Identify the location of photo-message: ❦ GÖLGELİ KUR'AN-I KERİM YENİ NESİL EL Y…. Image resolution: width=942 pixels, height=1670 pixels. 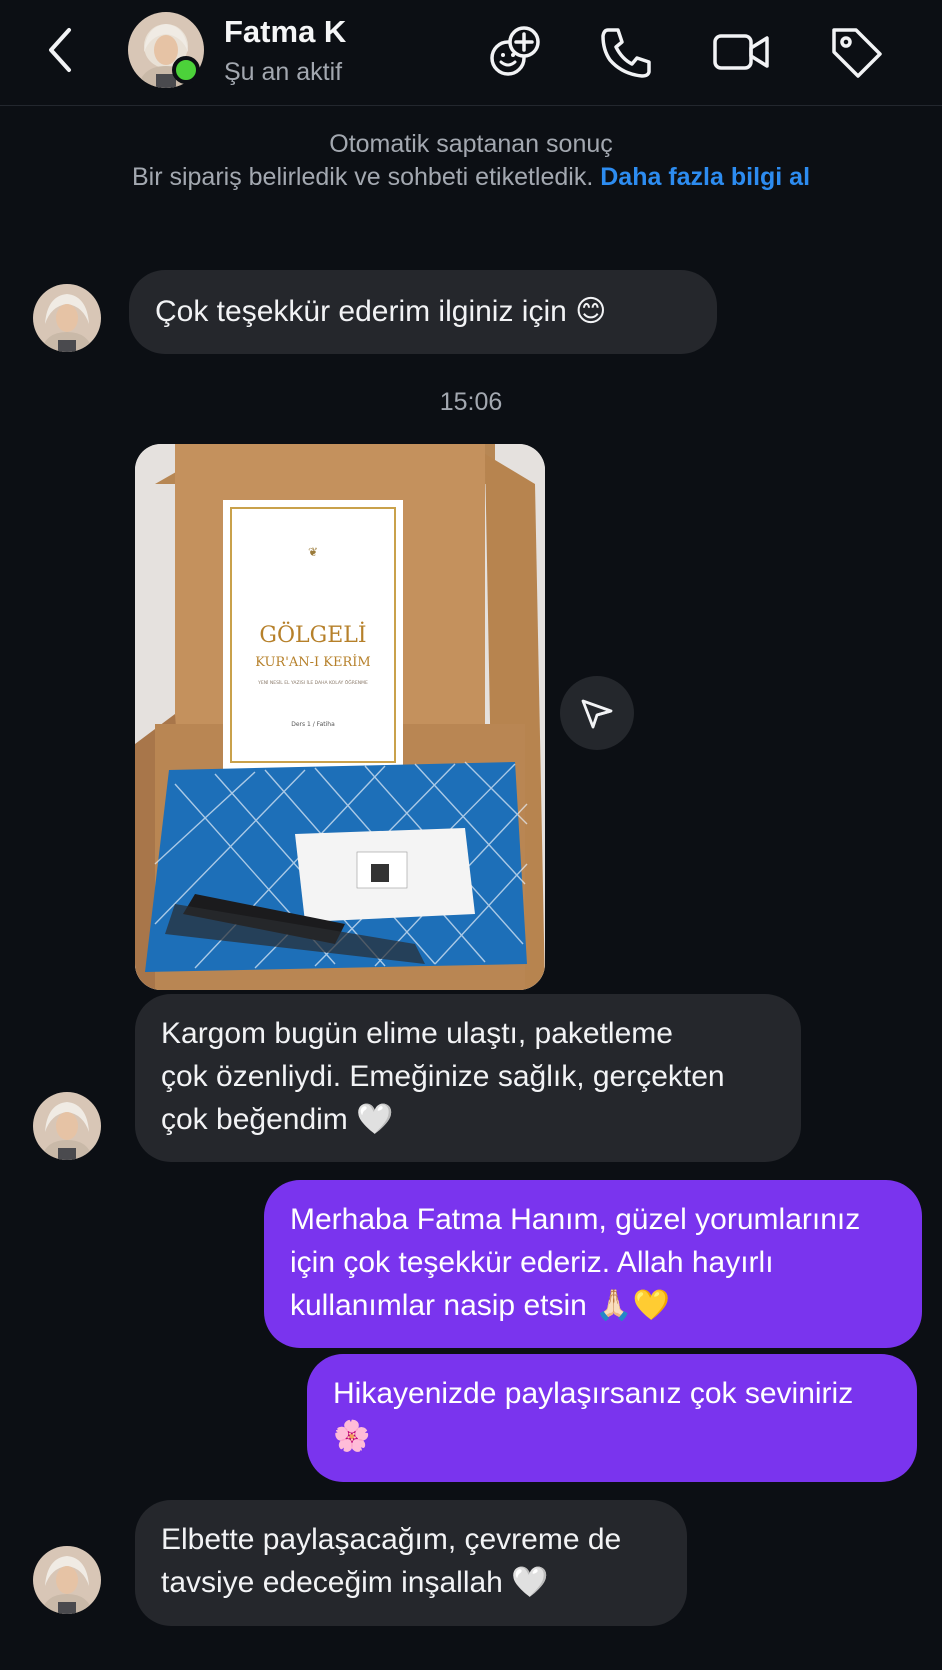
(340, 717).